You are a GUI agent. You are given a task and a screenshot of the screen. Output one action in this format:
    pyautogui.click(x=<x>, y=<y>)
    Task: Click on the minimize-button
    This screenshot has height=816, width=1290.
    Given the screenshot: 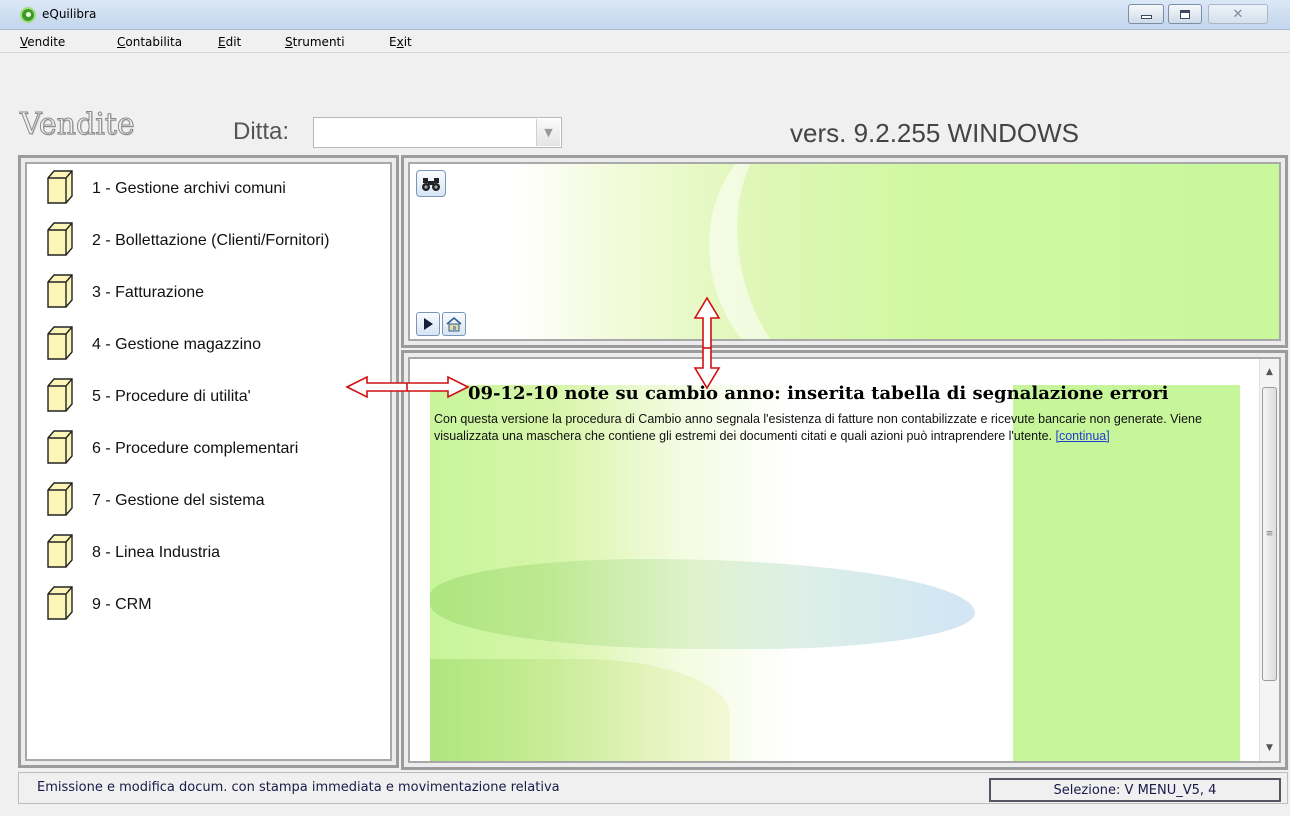 What is the action you would take?
    pyautogui.click(x=1146, y=14)
    